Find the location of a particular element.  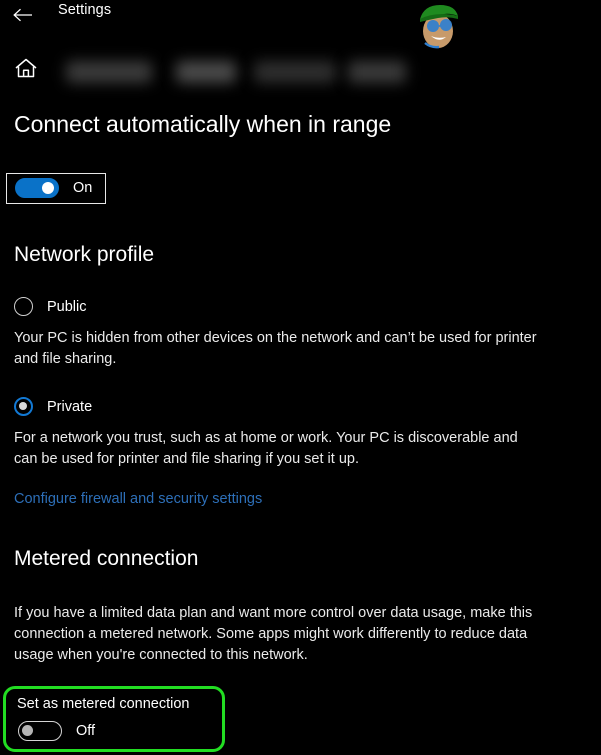

toggle-switch-off is located at coordinates (40, 731).